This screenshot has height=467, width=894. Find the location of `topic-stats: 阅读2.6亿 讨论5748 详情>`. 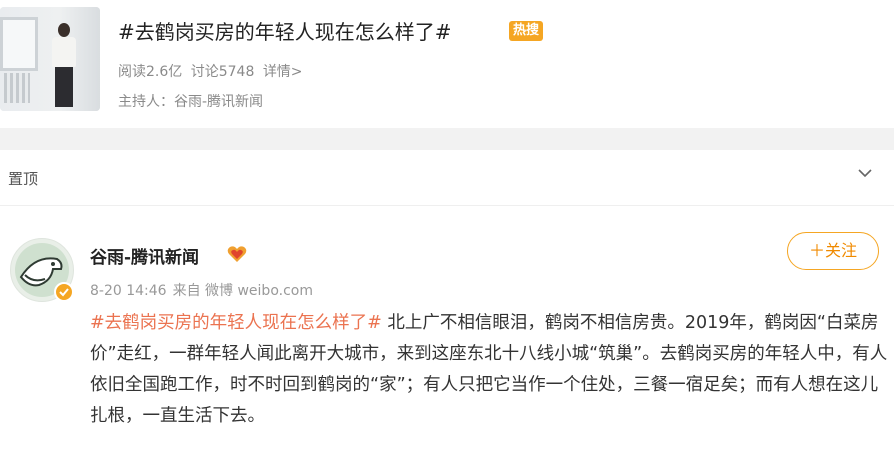

topic-stats: 阅读2.6亿 讨论5748 详情> is located at coordinates (212, 71).